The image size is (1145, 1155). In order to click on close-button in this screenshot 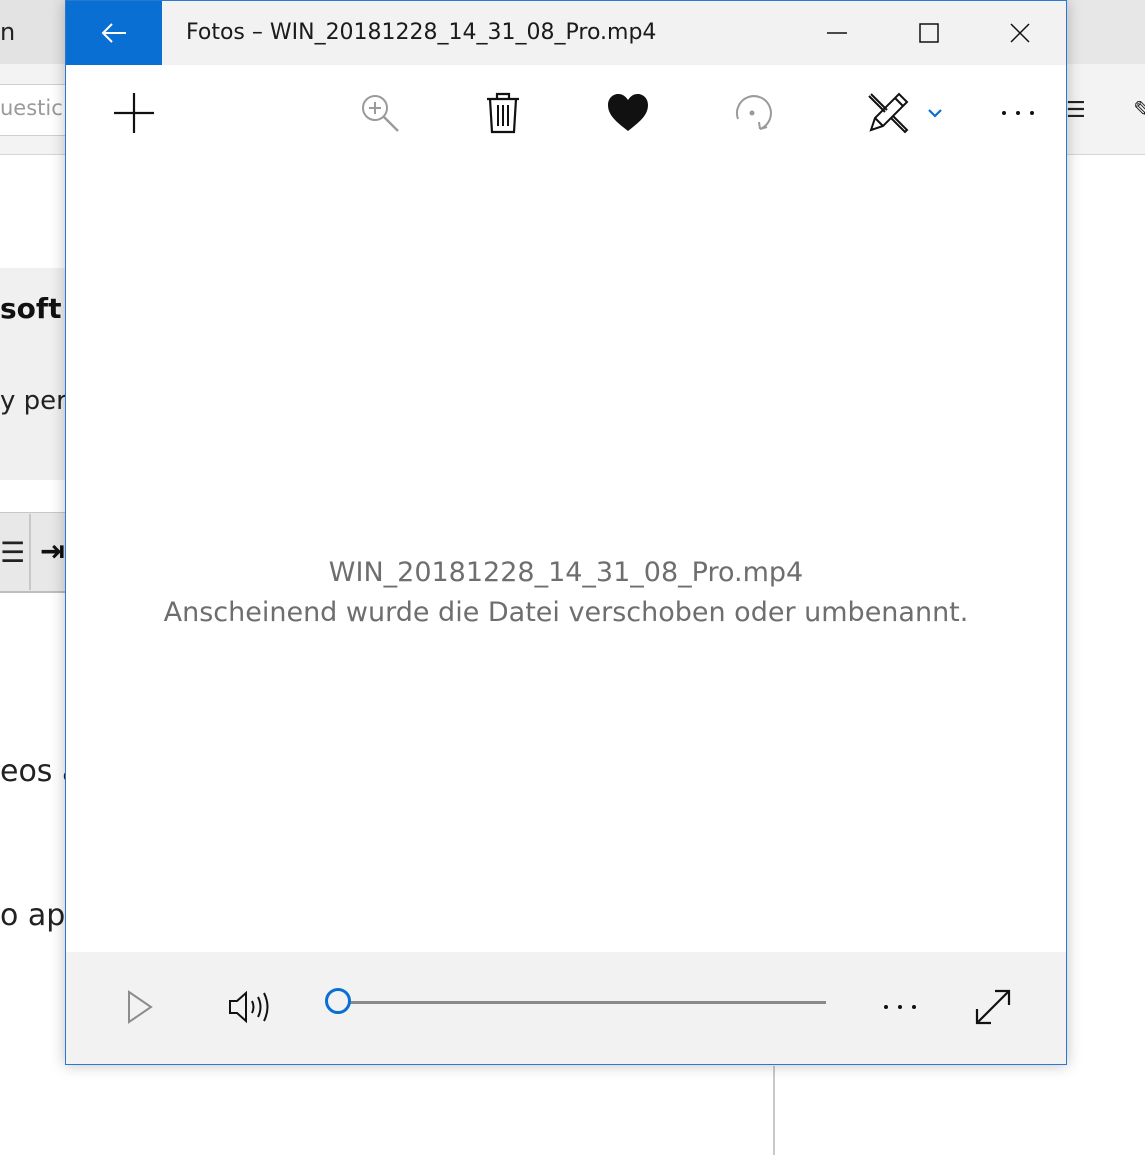, I will do `click(1020, 33)`.